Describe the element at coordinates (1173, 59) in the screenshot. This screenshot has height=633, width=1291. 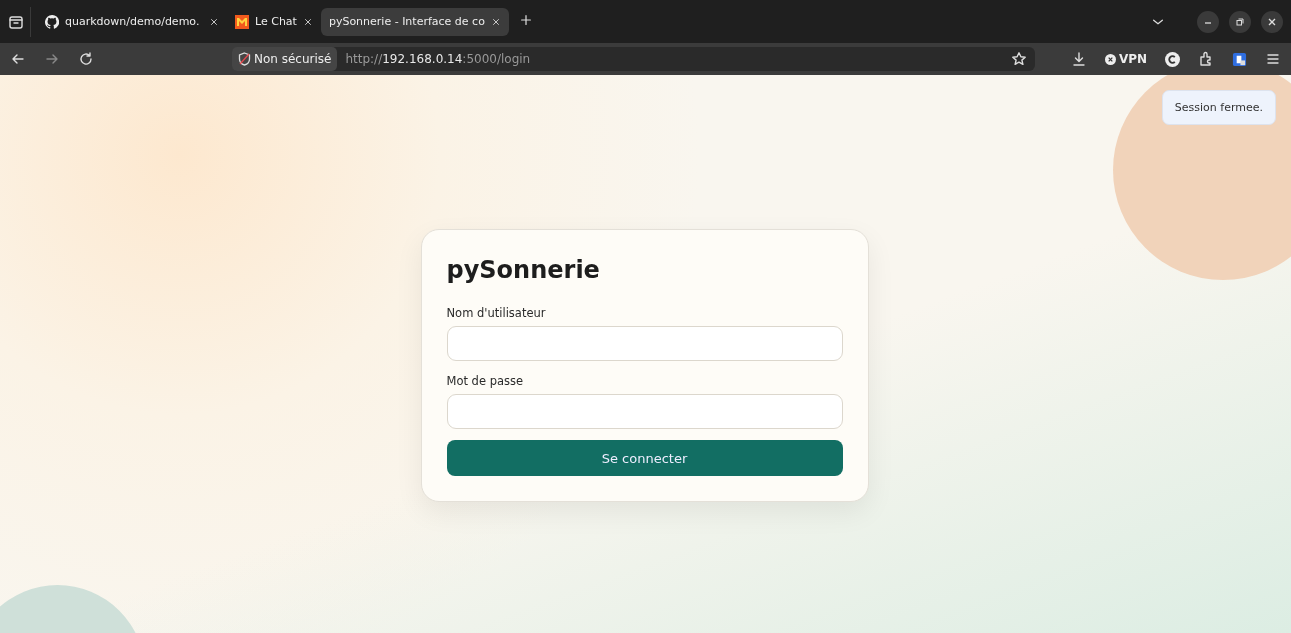
I see `extension-c-icon` at that location.